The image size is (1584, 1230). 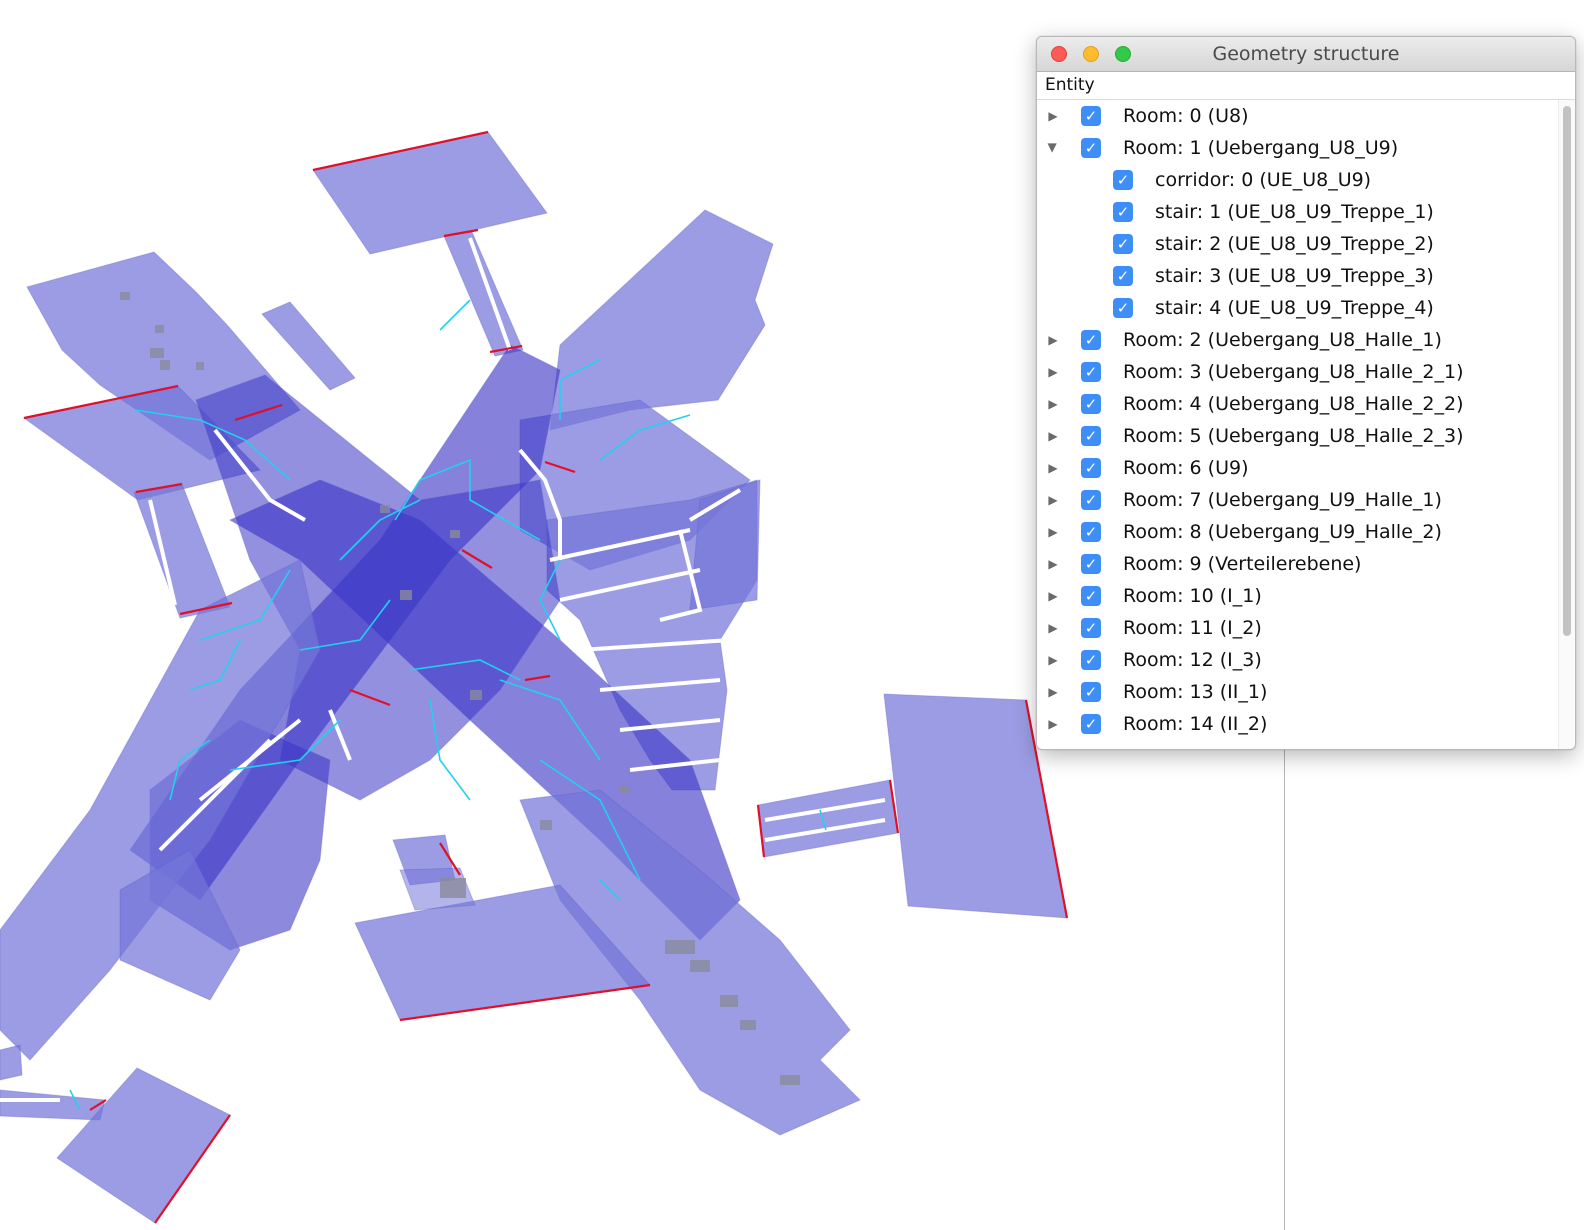 What do you see at coordinates (1195, 692) in the screenshot?
I see `row-label: Room: 13 (II_1)` at bounding box center [1195, 692].